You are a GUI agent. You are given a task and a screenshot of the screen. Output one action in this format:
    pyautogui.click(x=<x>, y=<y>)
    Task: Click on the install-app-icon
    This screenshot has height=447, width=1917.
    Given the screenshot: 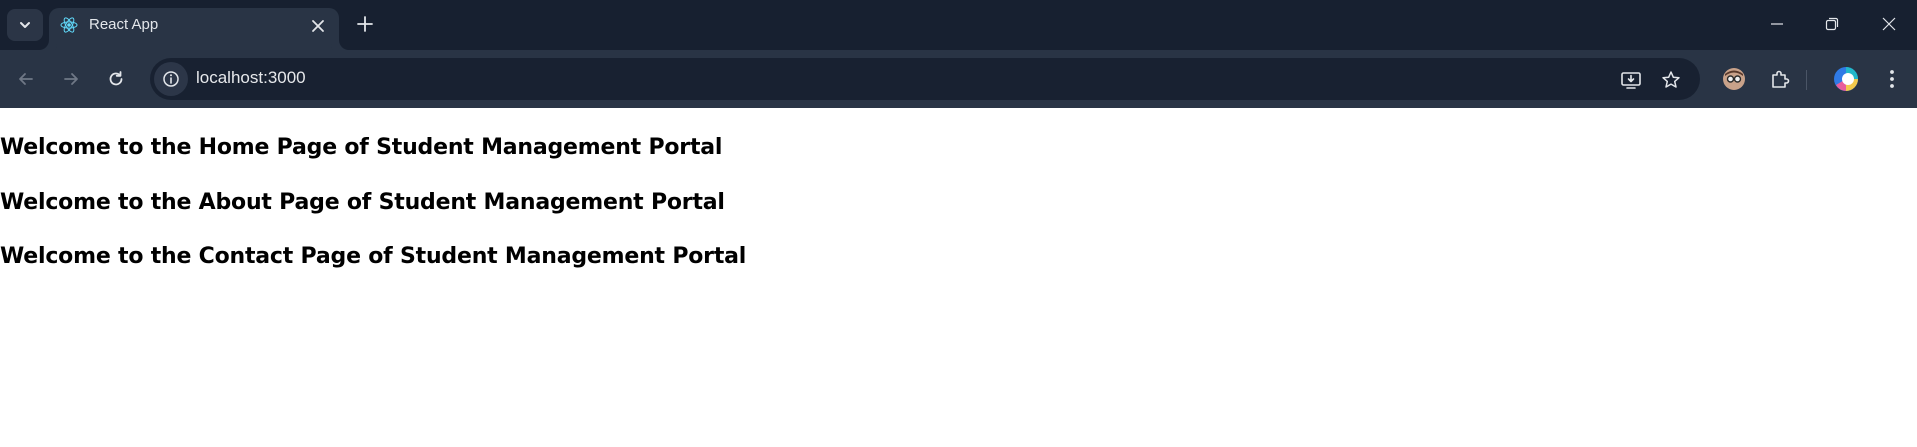 What is the action you would take?
    pyautogui.click(x=1631, y=80)
    